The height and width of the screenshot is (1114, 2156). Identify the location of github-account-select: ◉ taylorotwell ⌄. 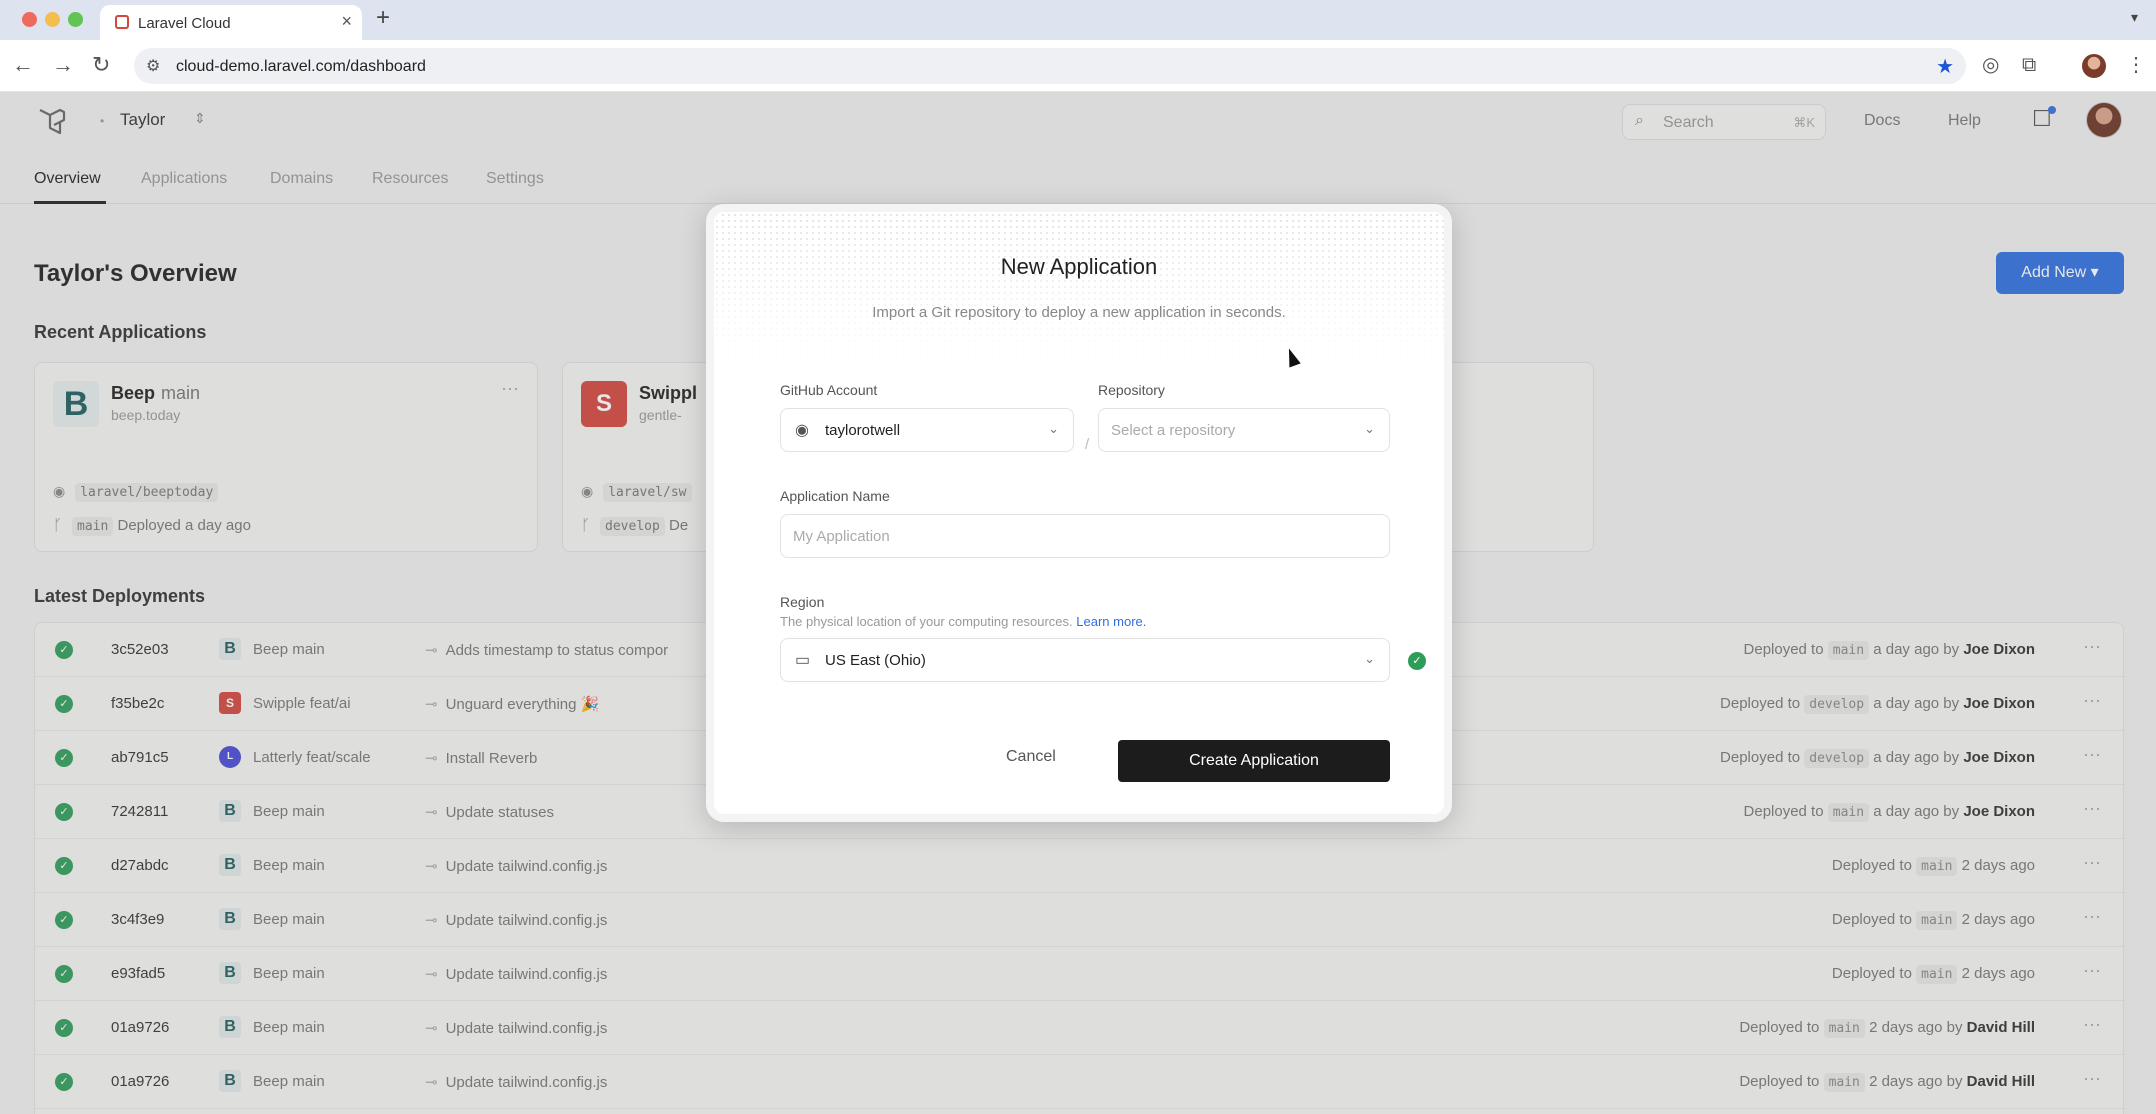
(927, 430).